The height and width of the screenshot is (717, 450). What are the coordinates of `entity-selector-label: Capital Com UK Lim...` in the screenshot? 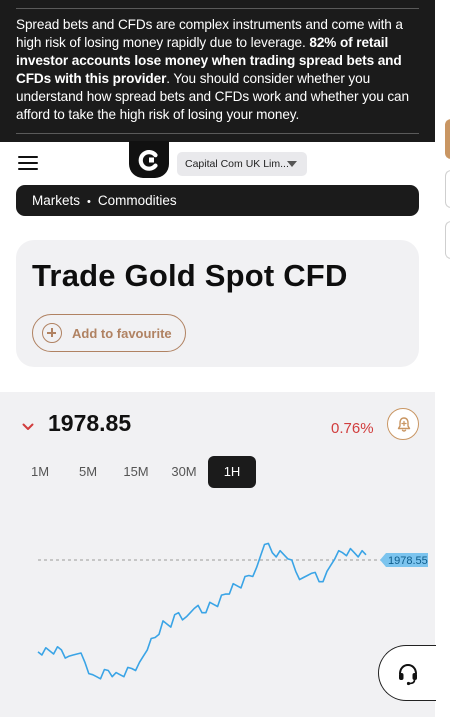 It's located at (237, 164).